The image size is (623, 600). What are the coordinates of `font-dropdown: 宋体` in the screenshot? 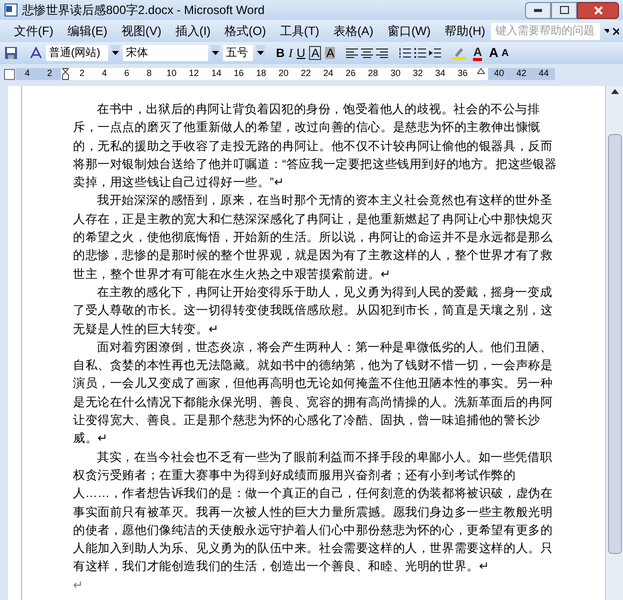 It's located at (165, 53).